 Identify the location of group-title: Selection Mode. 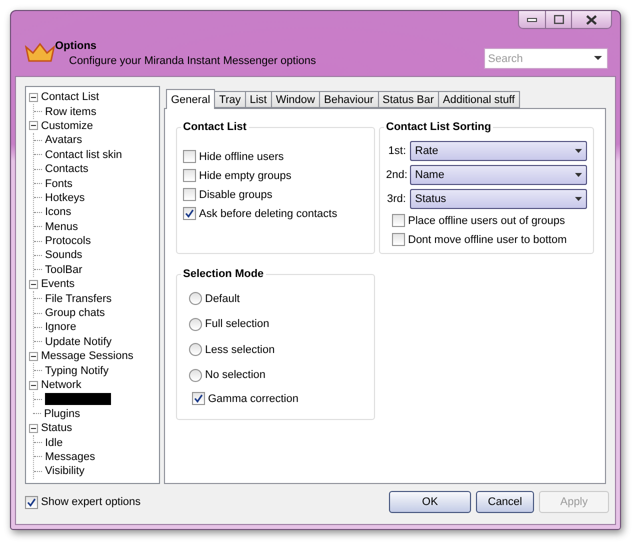
(223, 274).